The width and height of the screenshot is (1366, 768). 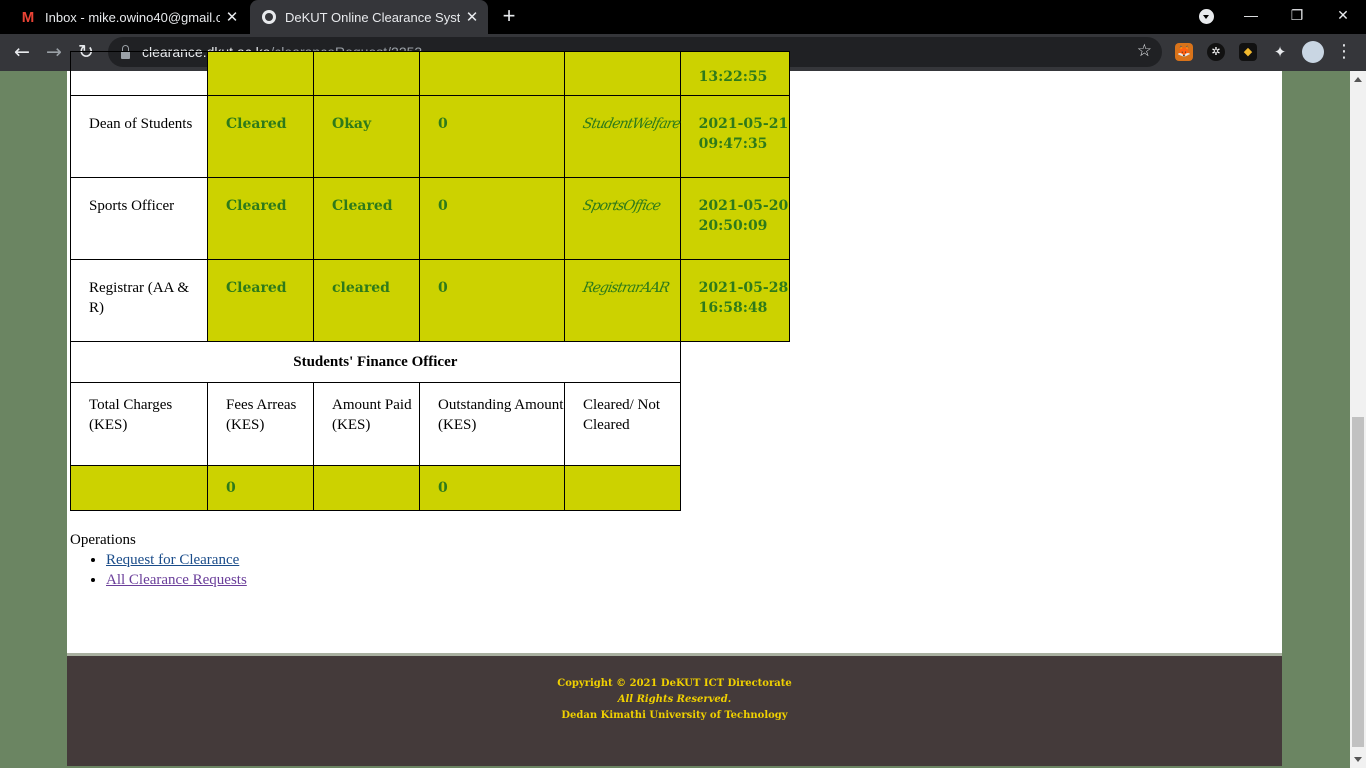 What do you see at coordinates (1251, 16) in the screenshot?
I see `minimize-button: —` at bounding box center [1251, 16].